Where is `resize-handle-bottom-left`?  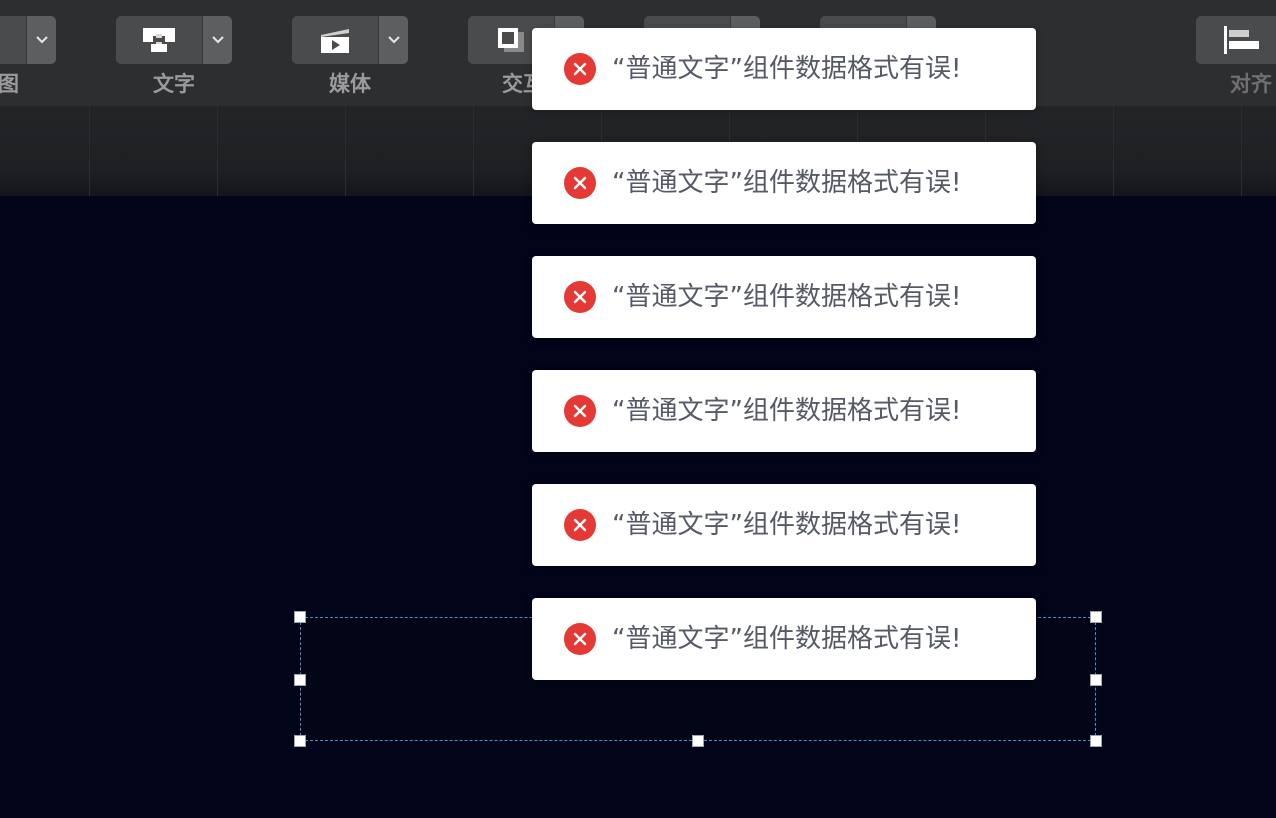
resize-handle-bottom-left is located at coordinates (300, 741).